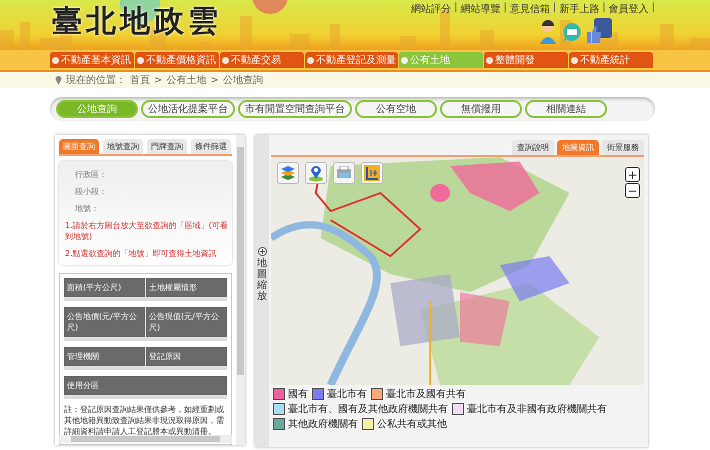 The image size is (710, 450). What do you see at coordinates (186, 80) in the screenshot?
I see `breadcrumb-link: 公有土地` at bounding box center [186, 80].